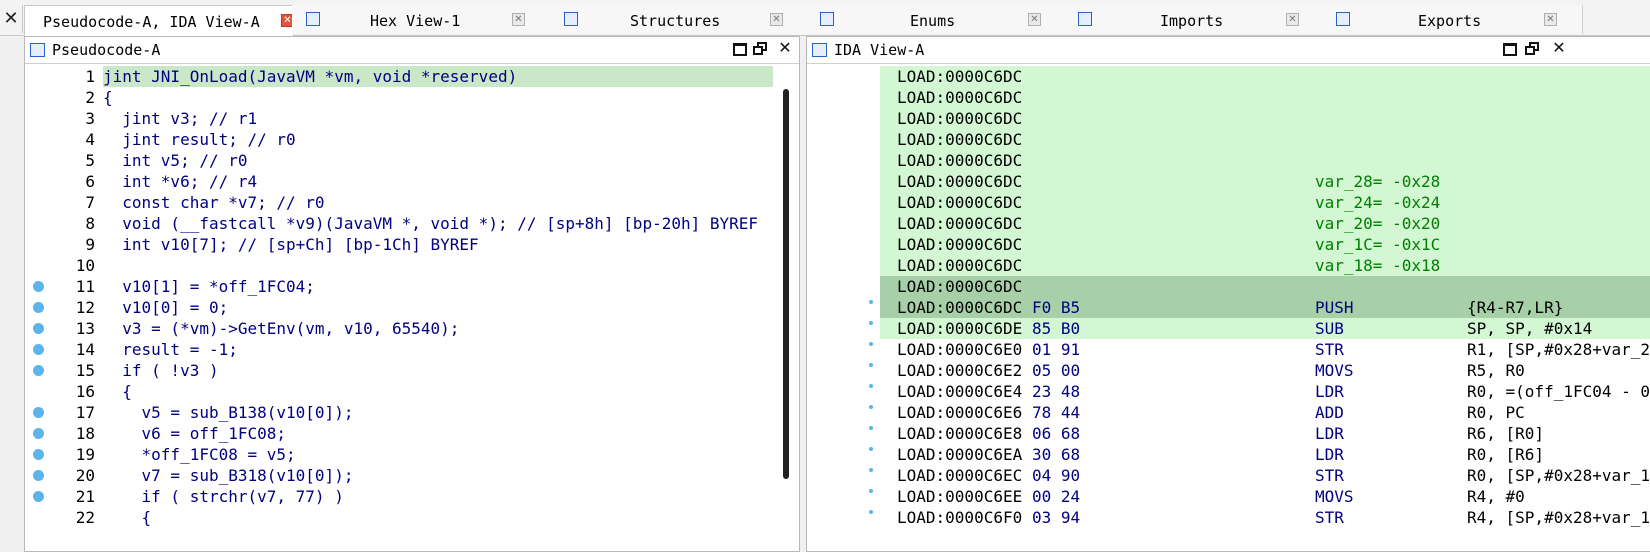 This screenshot has width=1650, height=552. Describe the element at coordinates (412, 349) in the screenshot. I see `code-line: 14 result = -1;` at that location.